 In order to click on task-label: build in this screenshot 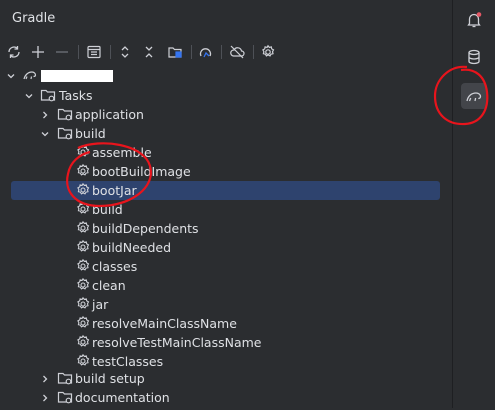, I will do `click(107, 209)`.